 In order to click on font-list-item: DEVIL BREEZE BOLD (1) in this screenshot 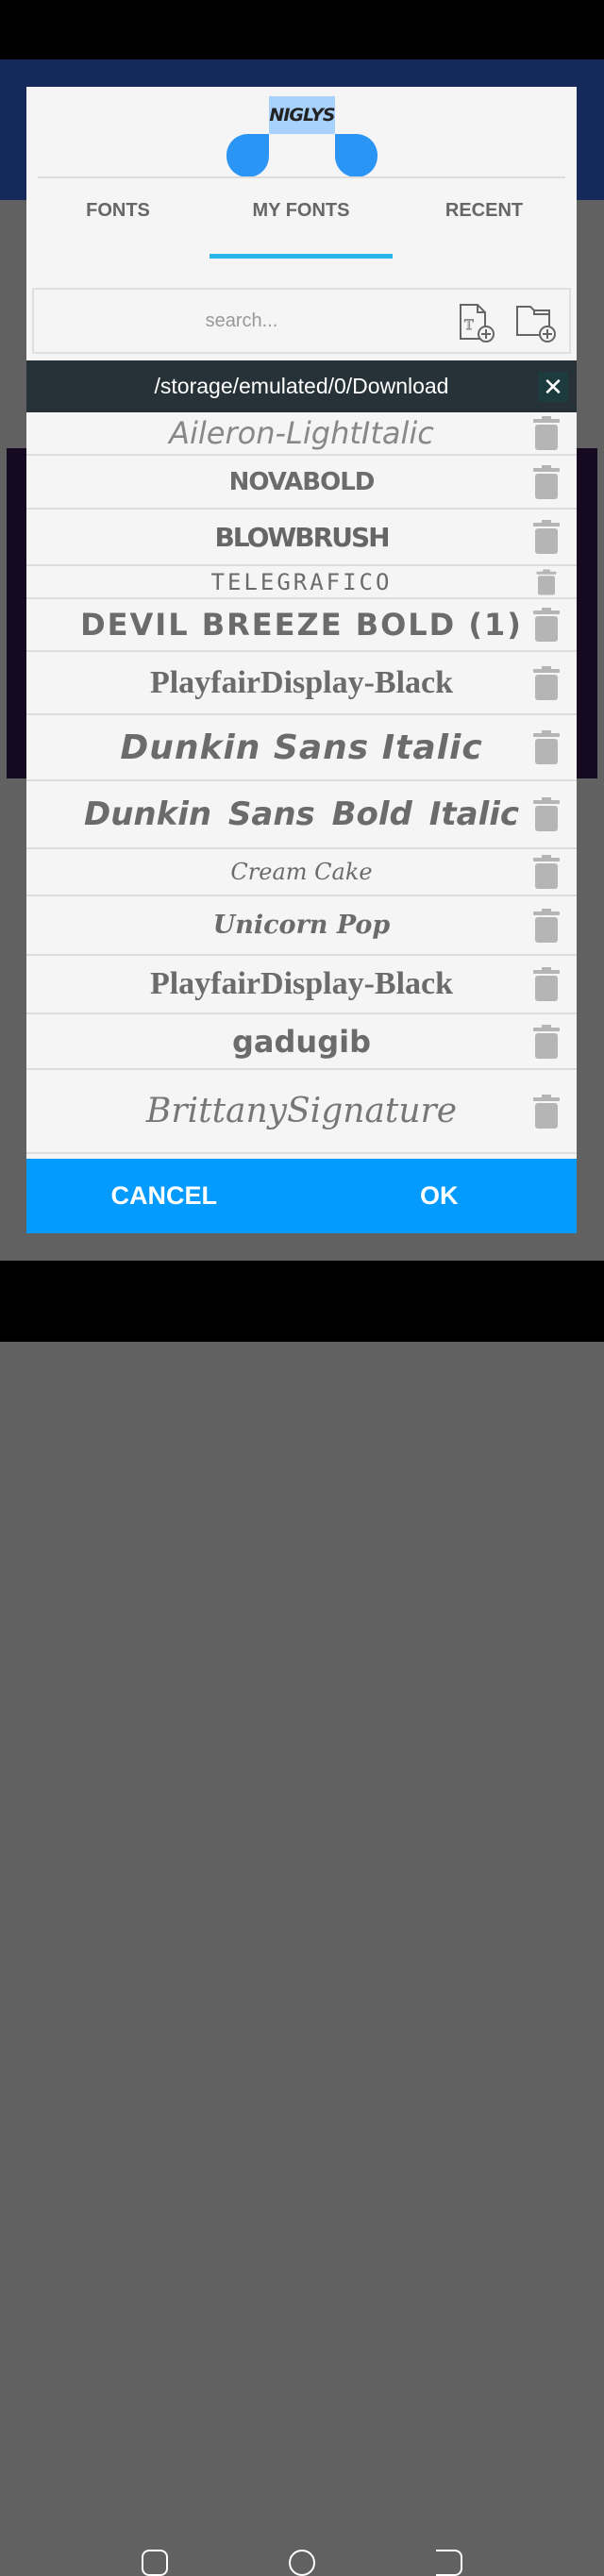, I will do `click(301, 625)`.